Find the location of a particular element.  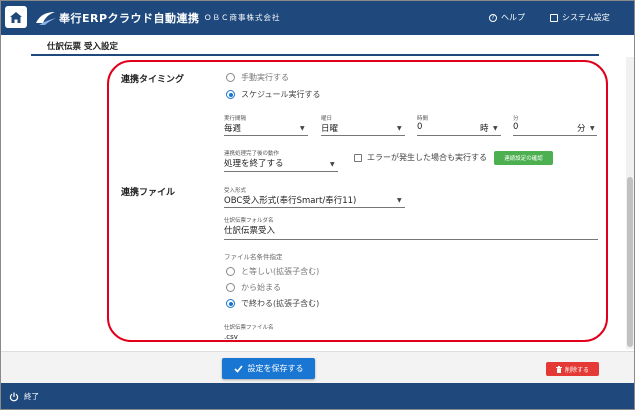

delete-button: 削除する is located at coordinates (572, 369).